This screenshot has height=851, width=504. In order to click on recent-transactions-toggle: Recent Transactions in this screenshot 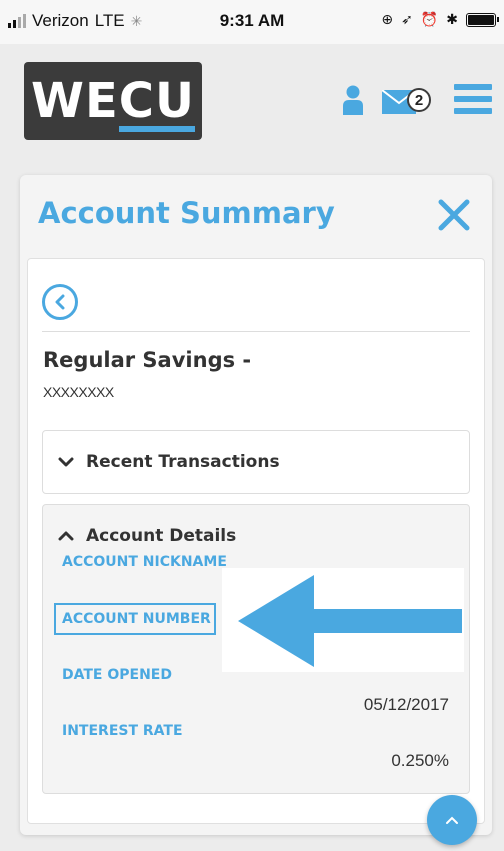, I will do `click(169, 462)`.